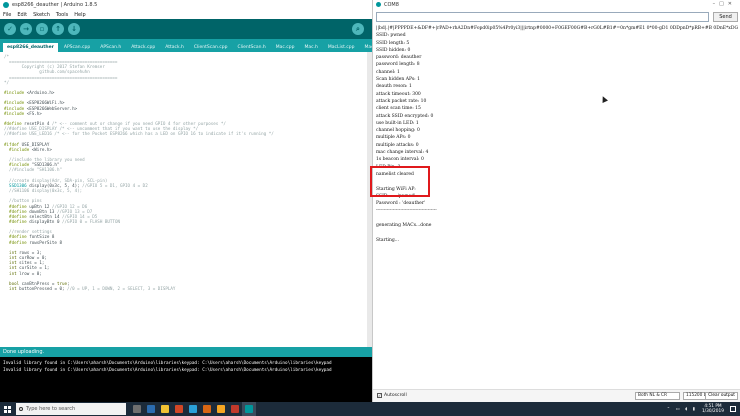 Image resolution: width=740 pixels, height=416 pixels. I want to click on serial-line: mac change interval: 4, so click(402, 153).